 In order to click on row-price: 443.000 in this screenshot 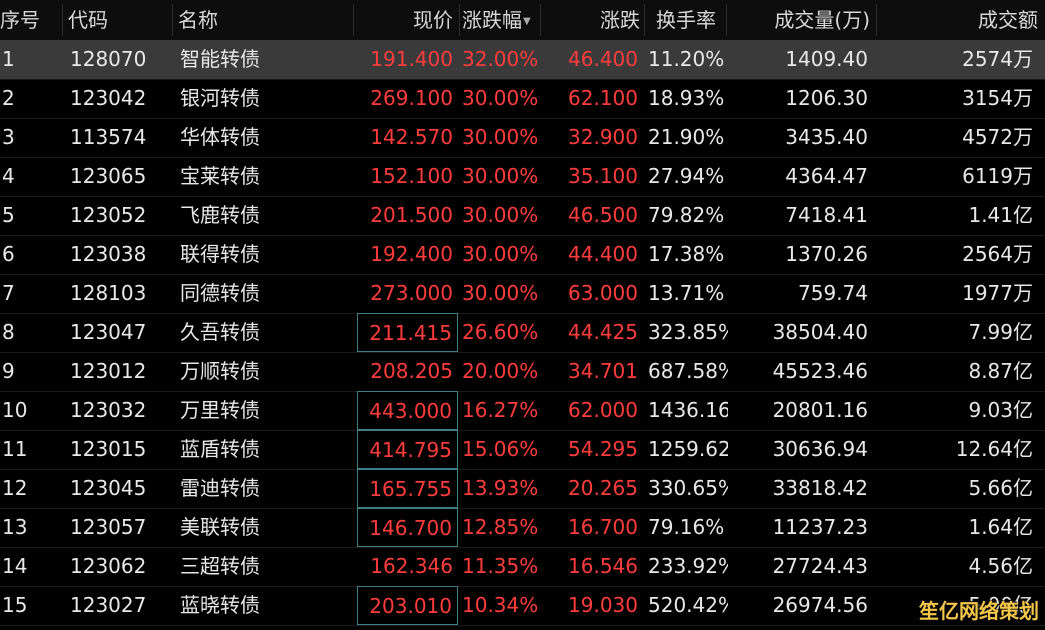, I will do `click(407, 410)`.